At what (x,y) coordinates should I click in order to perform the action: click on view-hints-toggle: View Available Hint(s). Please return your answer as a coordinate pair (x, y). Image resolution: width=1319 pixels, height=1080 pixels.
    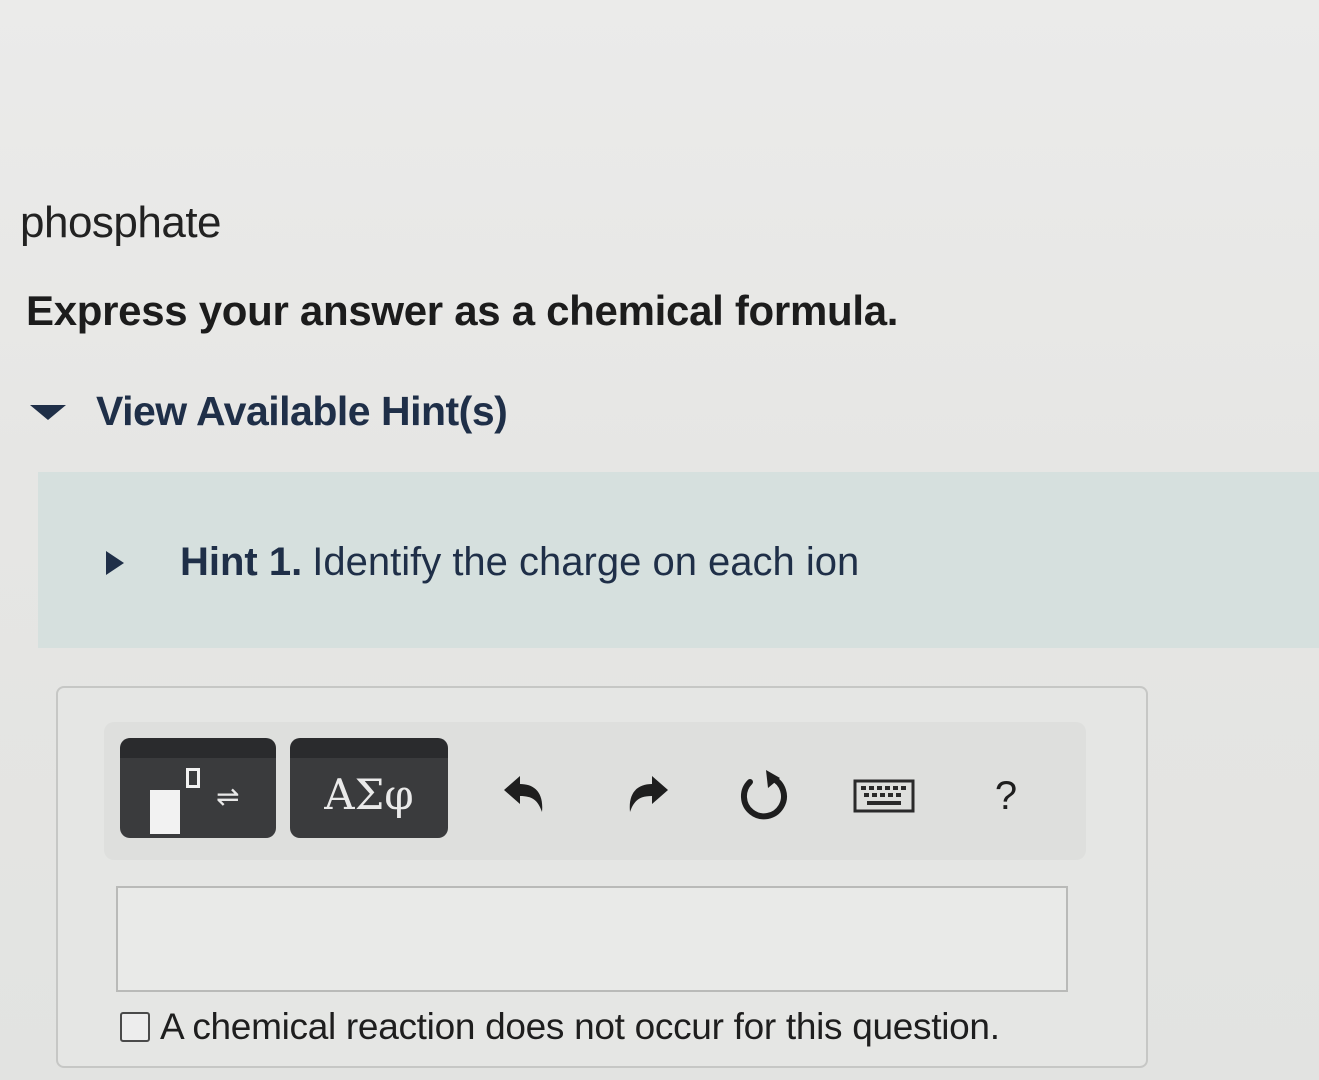
    Looking at the image, I should click on (269, 411).